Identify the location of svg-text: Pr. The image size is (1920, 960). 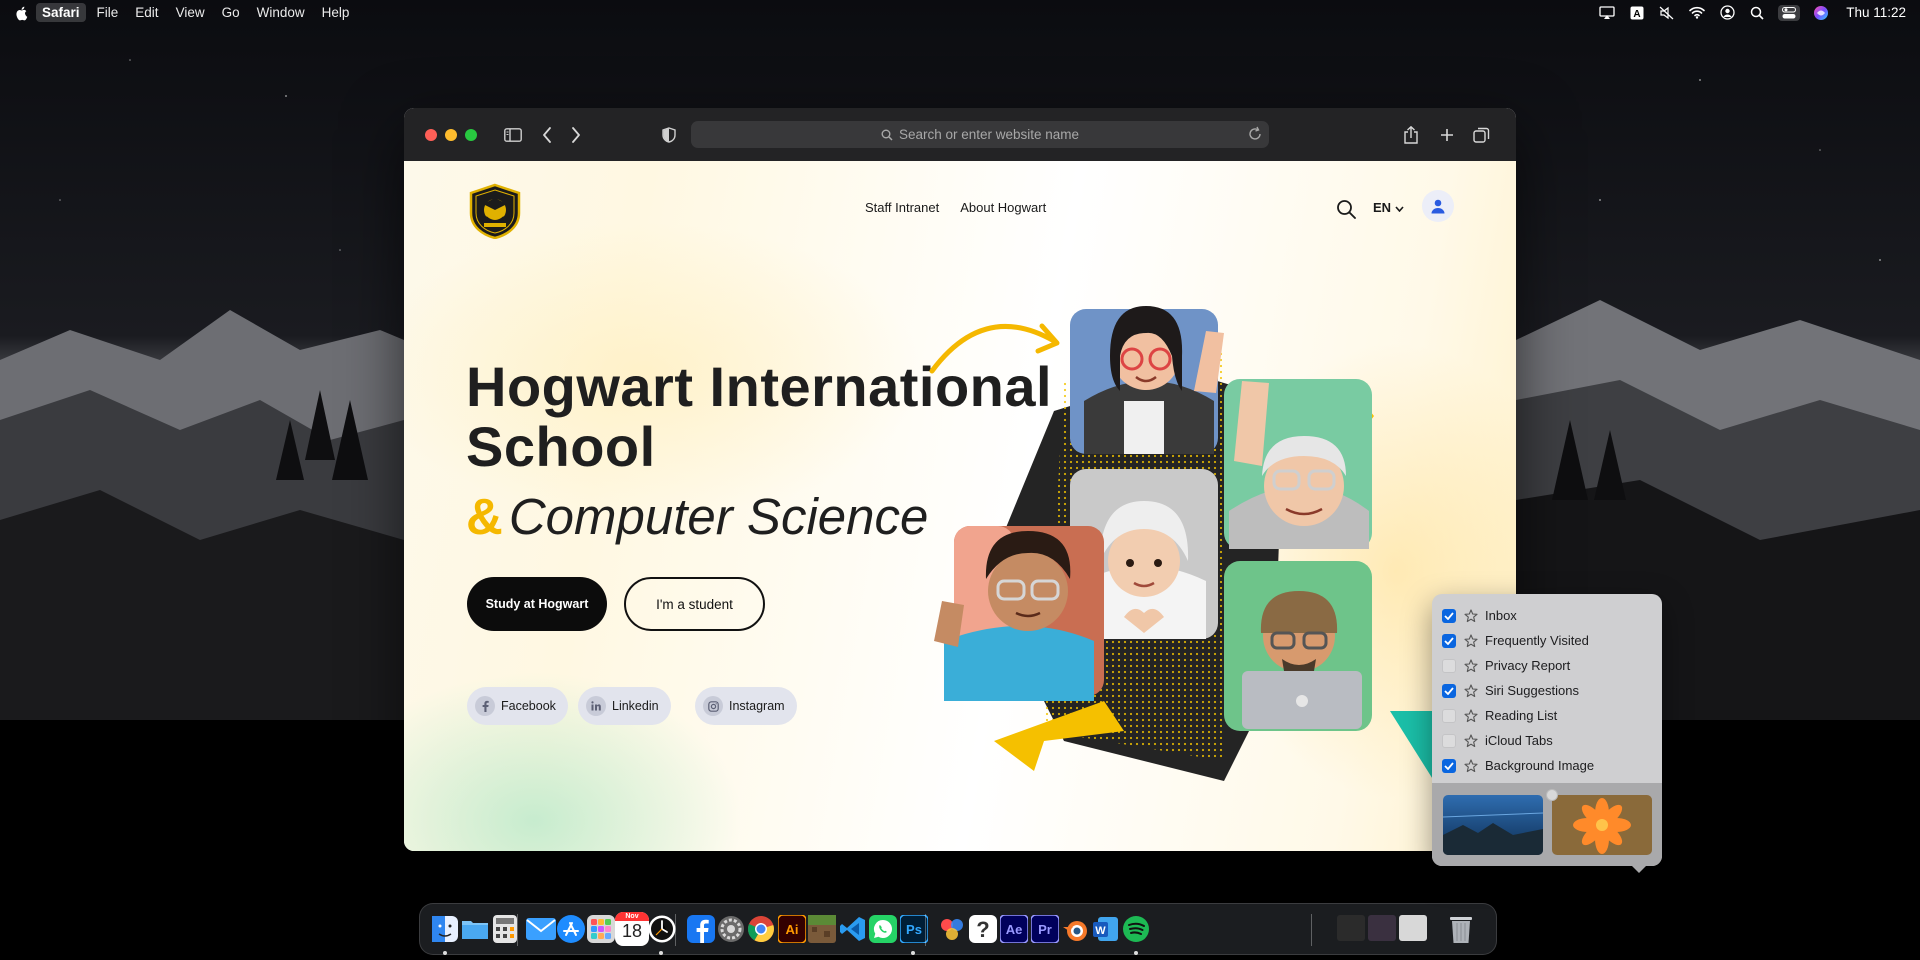
(1045, 929).